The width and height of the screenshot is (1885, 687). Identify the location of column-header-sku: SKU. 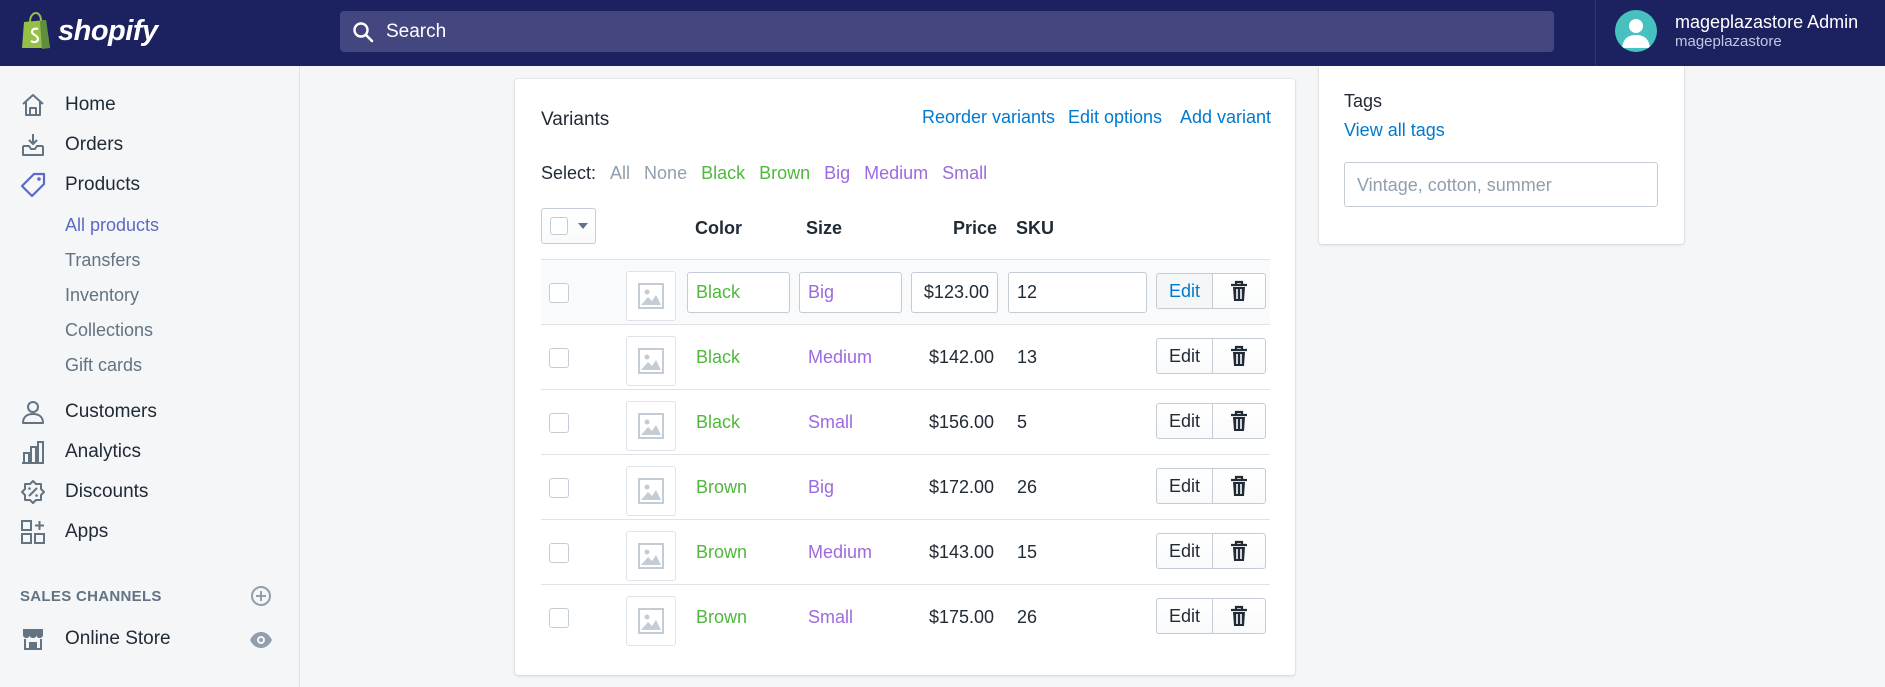
(1035, 228).